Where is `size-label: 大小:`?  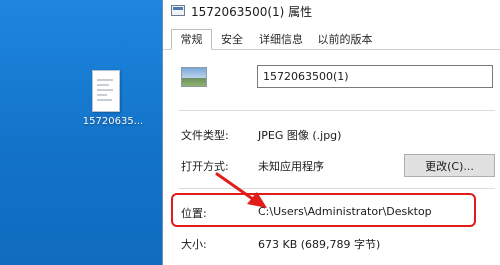
size-label: 大小: is located at coordinates (194, 244).